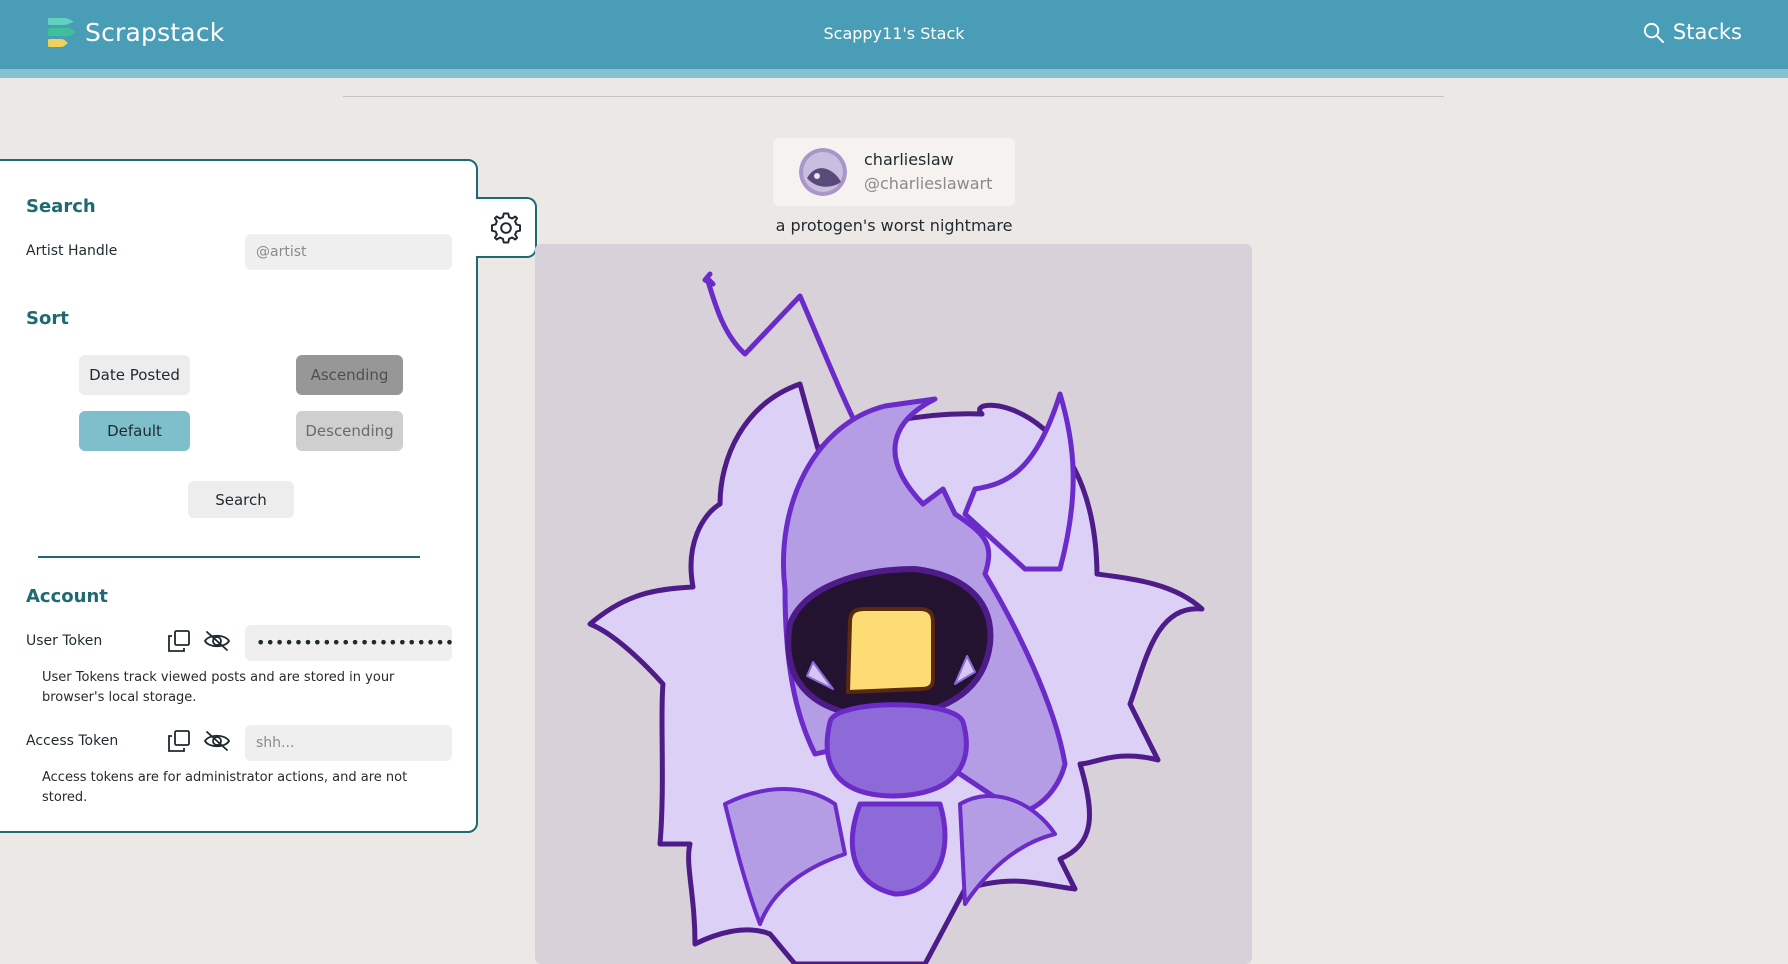 The height and width of the screenshot is (964, 1788). What do you see at coordinates (47, 318) in the screenshot?
I see `sort-section-title: Sort` at bounding box center [47, 318].